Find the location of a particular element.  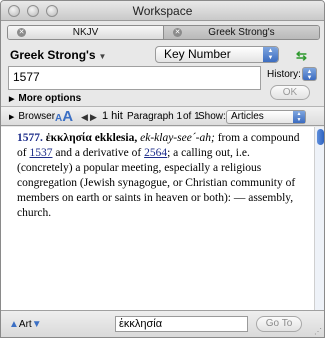

paragraph-label: Paragraph 1 is located at coordinates (155, 116).